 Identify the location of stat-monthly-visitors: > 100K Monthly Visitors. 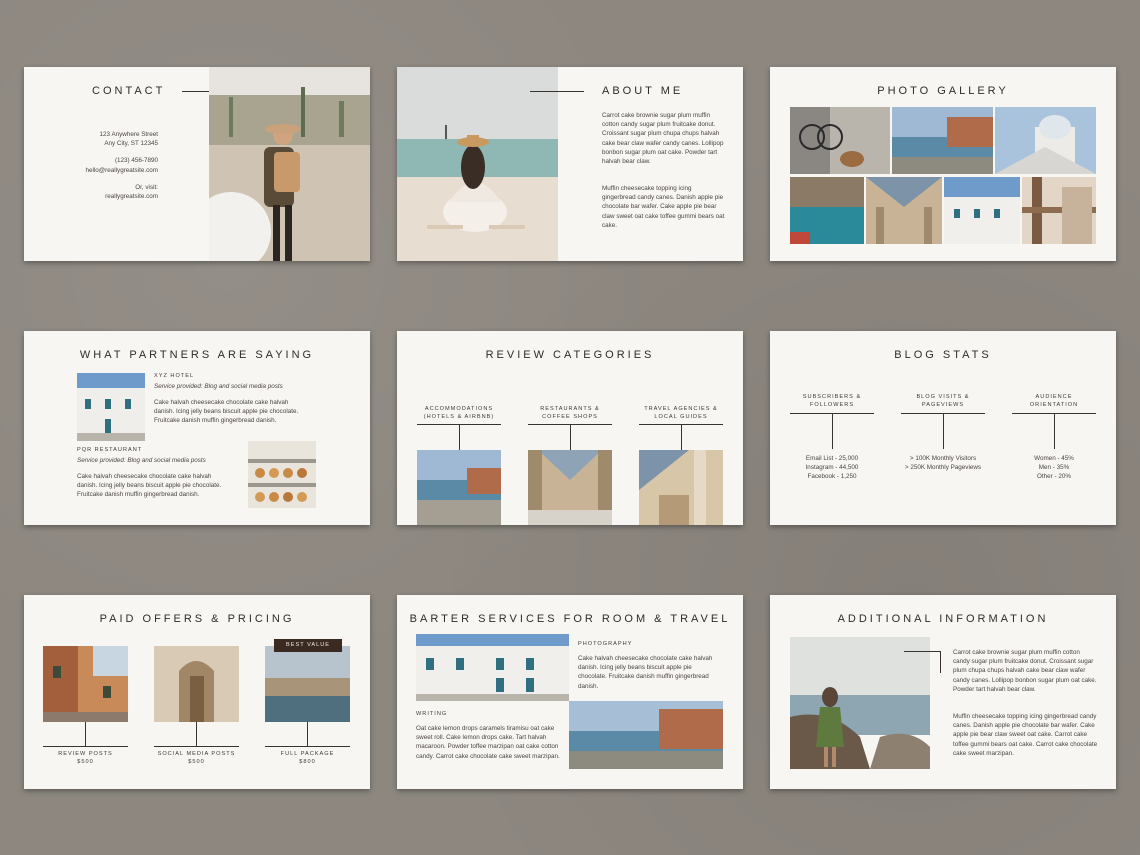
(943, 458).